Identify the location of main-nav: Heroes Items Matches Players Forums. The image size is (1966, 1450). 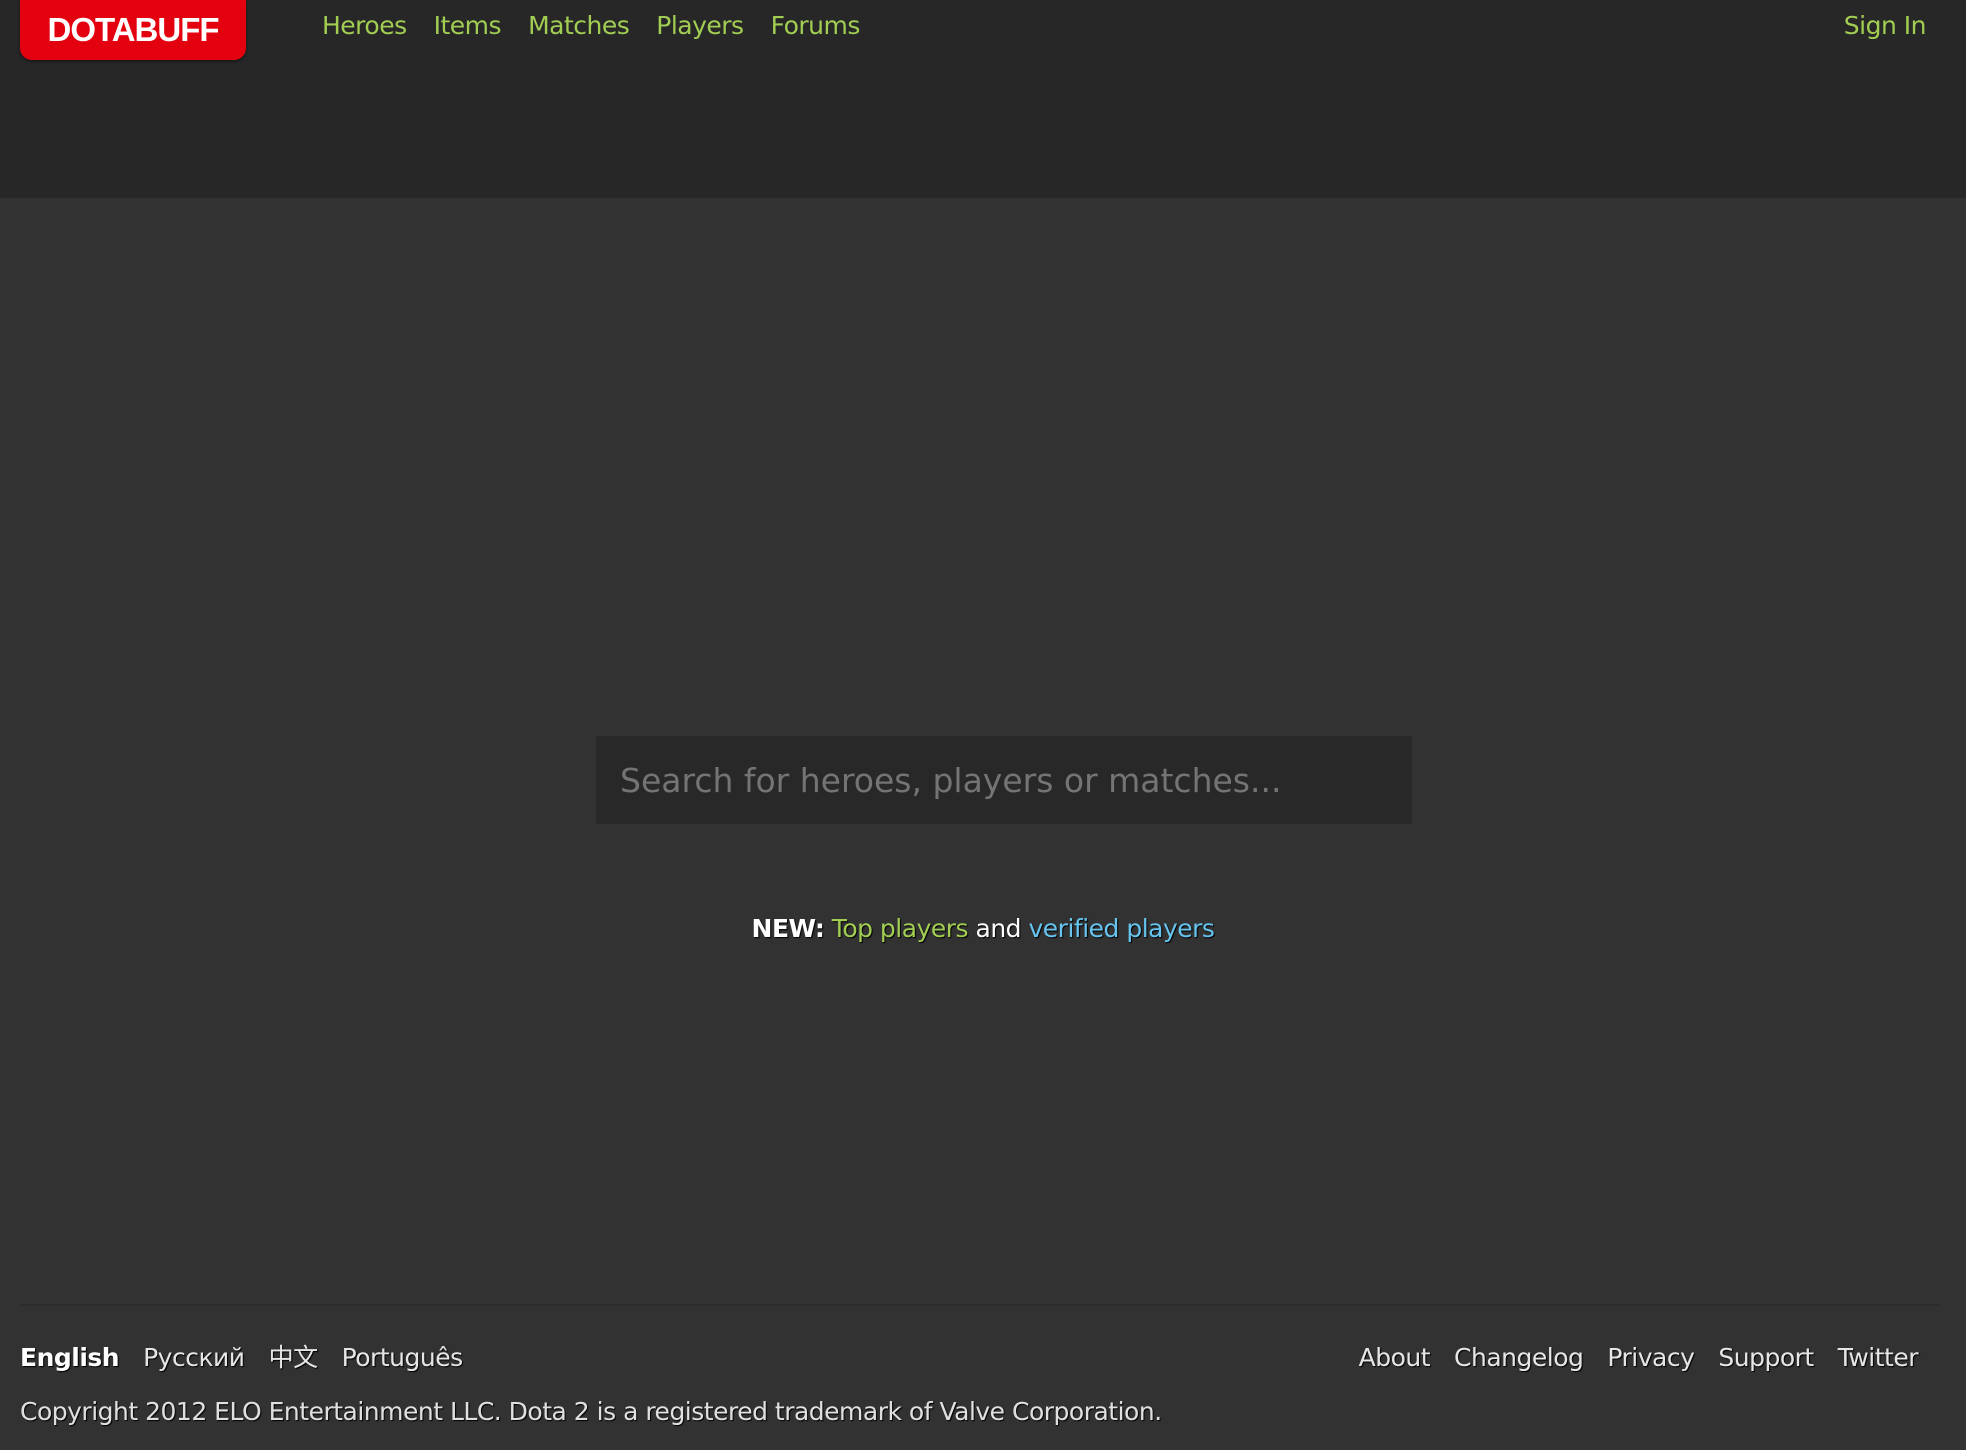
(591, 26).